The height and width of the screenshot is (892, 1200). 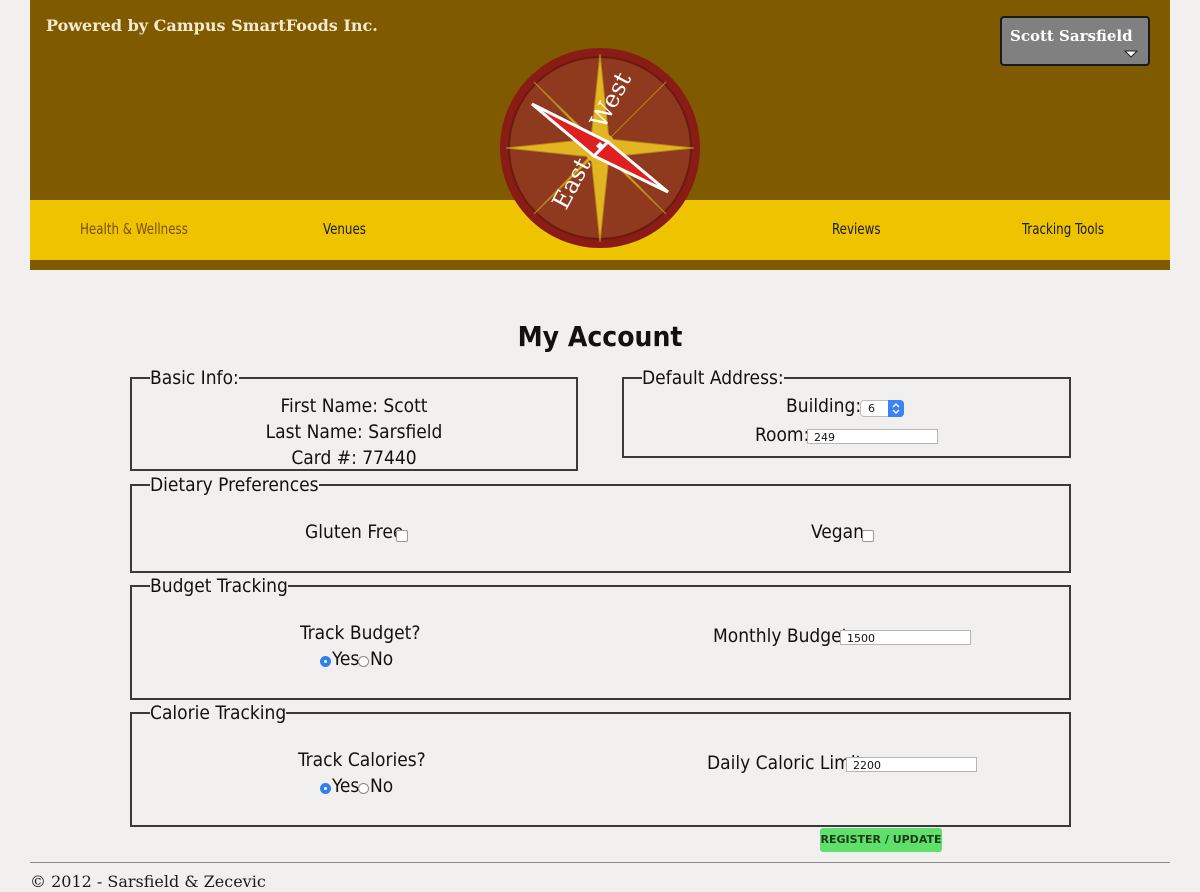 I want to click on daily-caloric-limit-label: Daily Caloric Limit, so click(x=785, y=763).